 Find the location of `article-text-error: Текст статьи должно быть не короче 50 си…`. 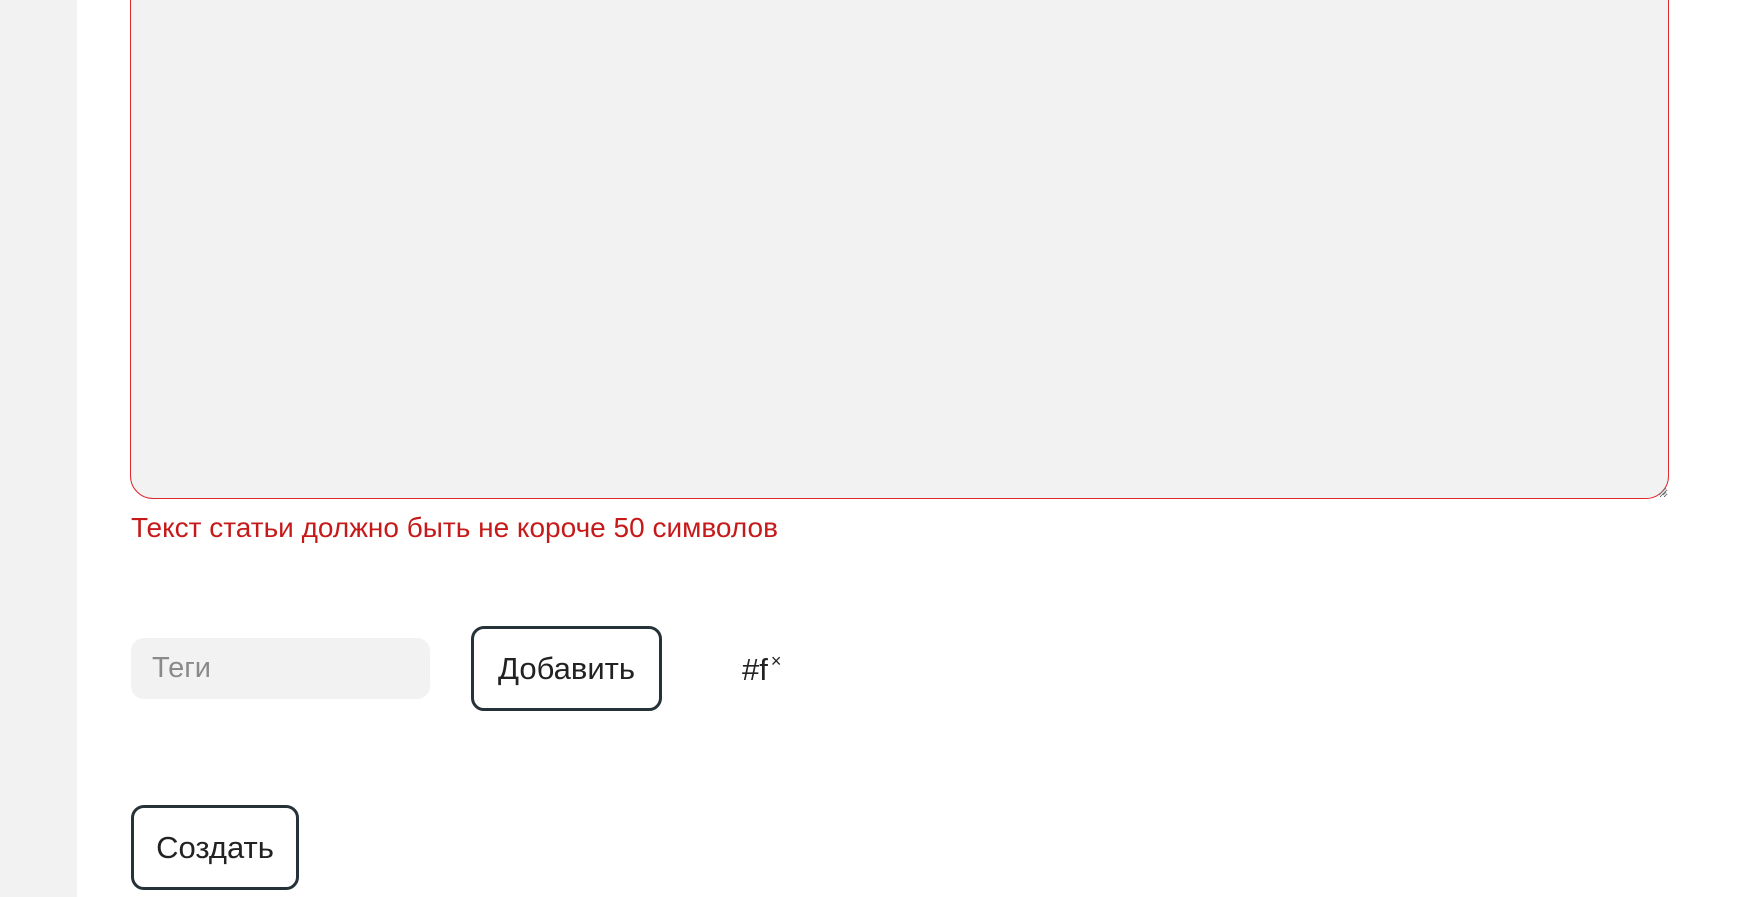

article-text-error: Текст статьи должно быть не короче 50 си… is located at coordinates (454, 527).